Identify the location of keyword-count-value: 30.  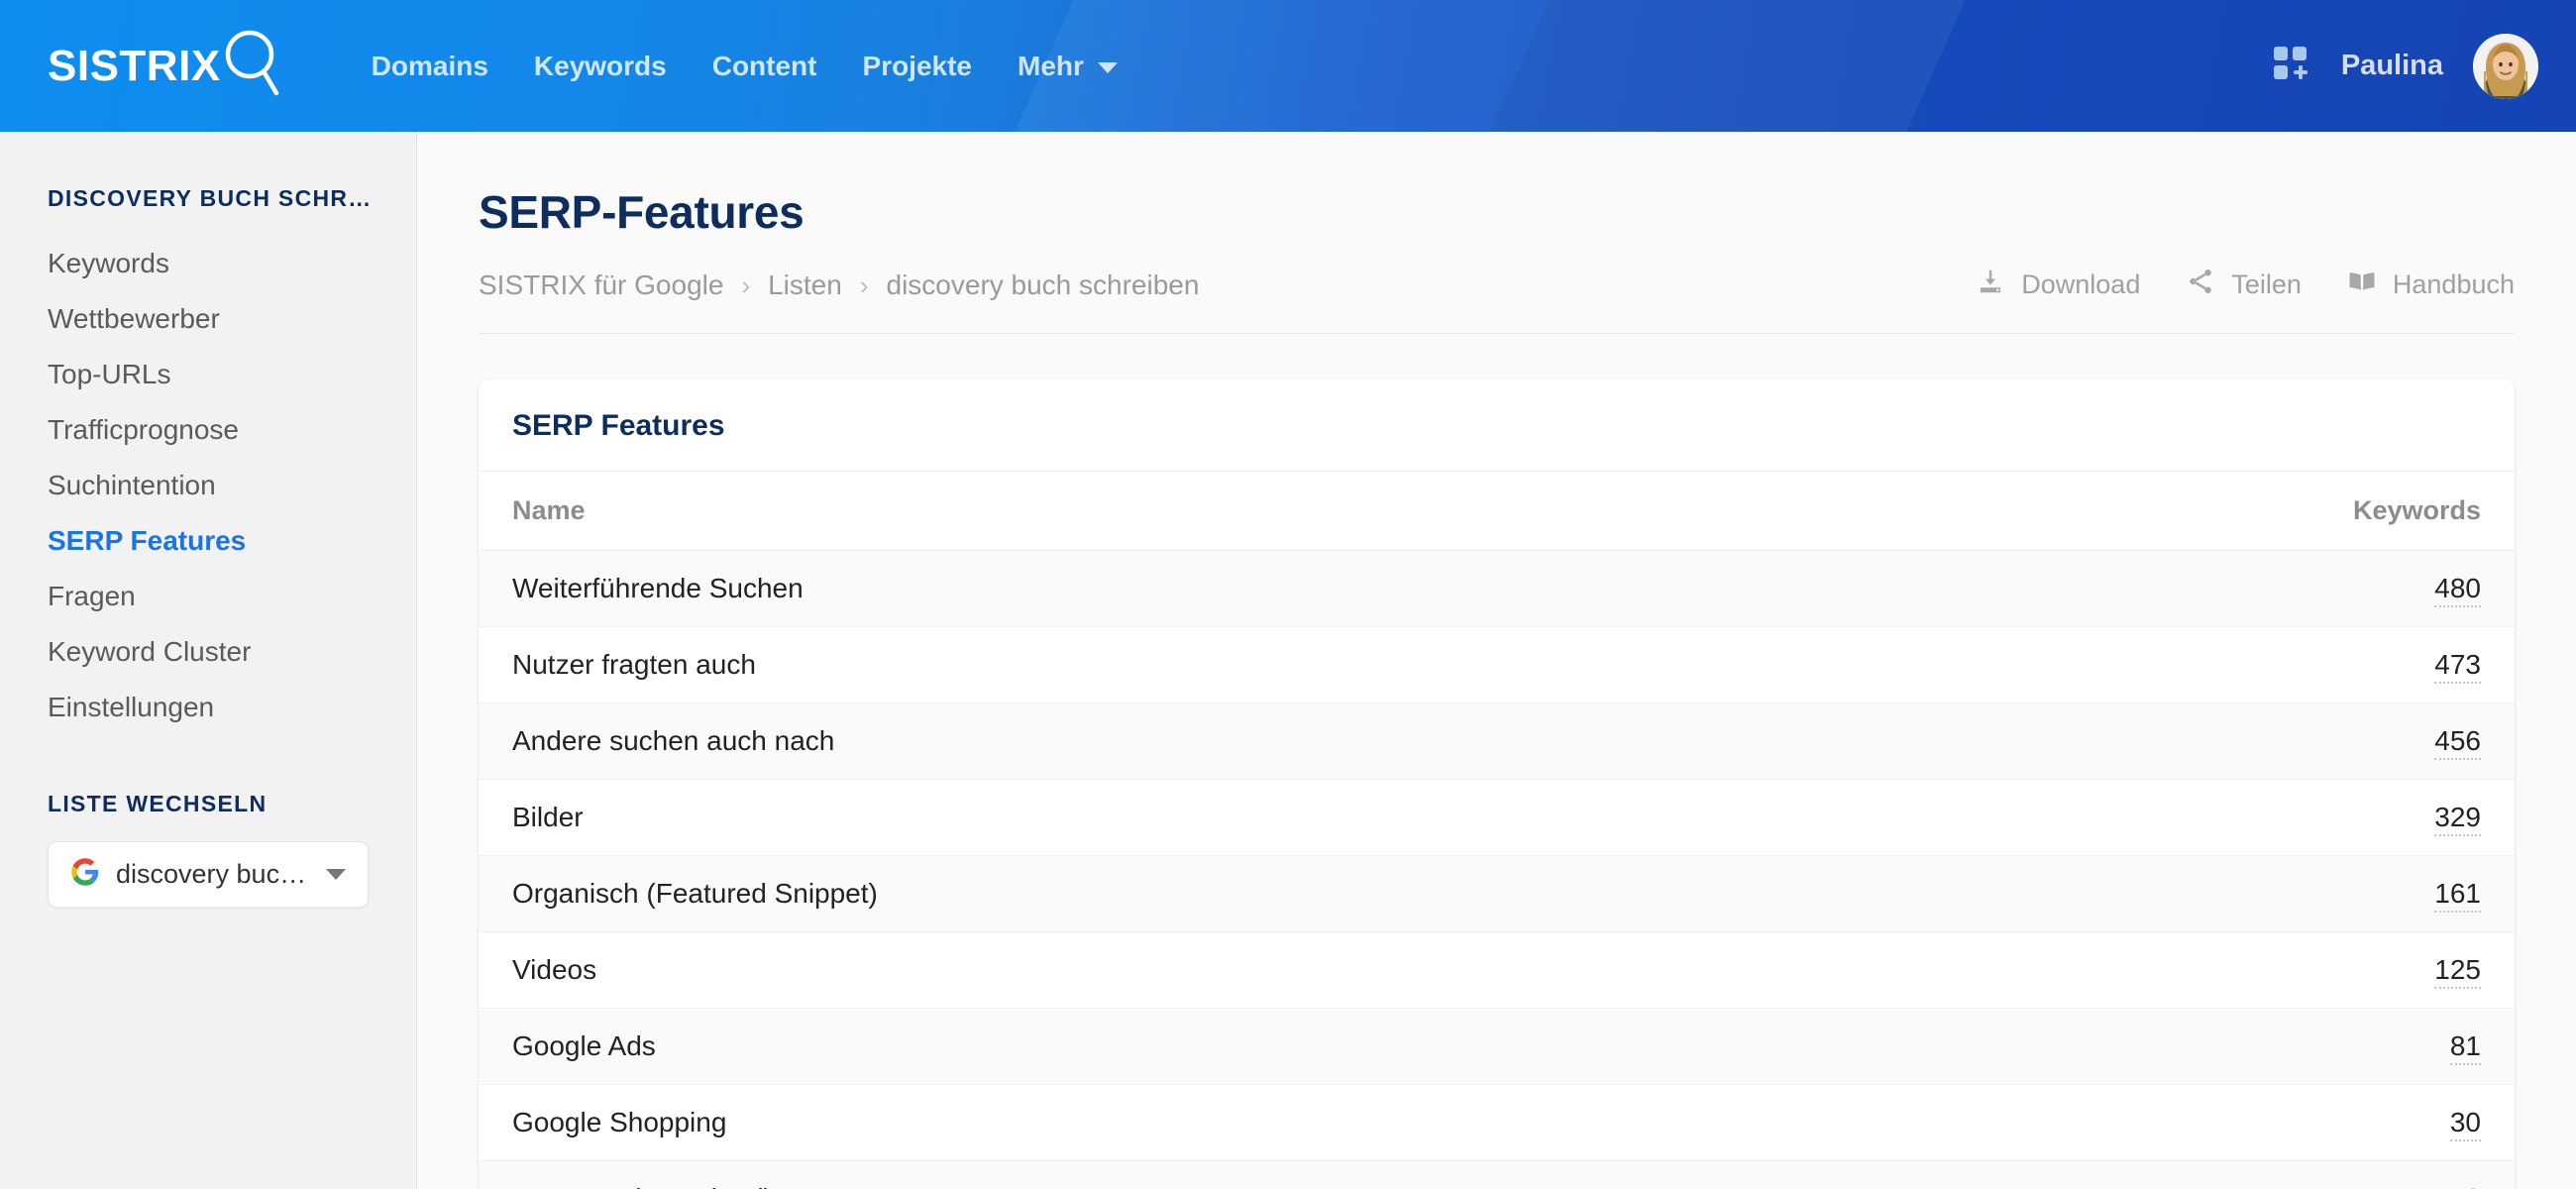
(2465, 1124).